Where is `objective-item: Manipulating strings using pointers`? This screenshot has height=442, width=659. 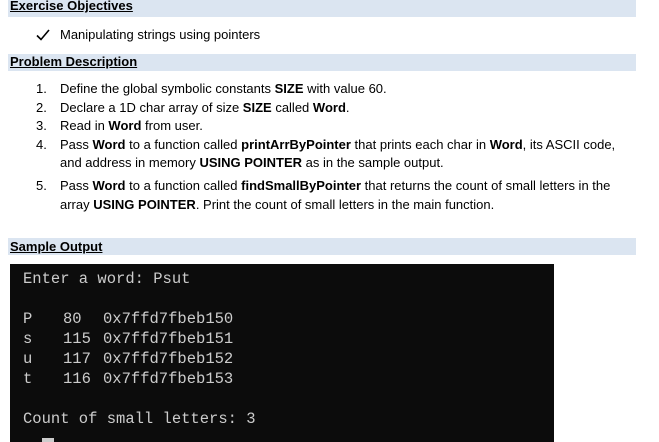
objective-item: Manipulating strings using pointers is located at coordinates (148, 35).